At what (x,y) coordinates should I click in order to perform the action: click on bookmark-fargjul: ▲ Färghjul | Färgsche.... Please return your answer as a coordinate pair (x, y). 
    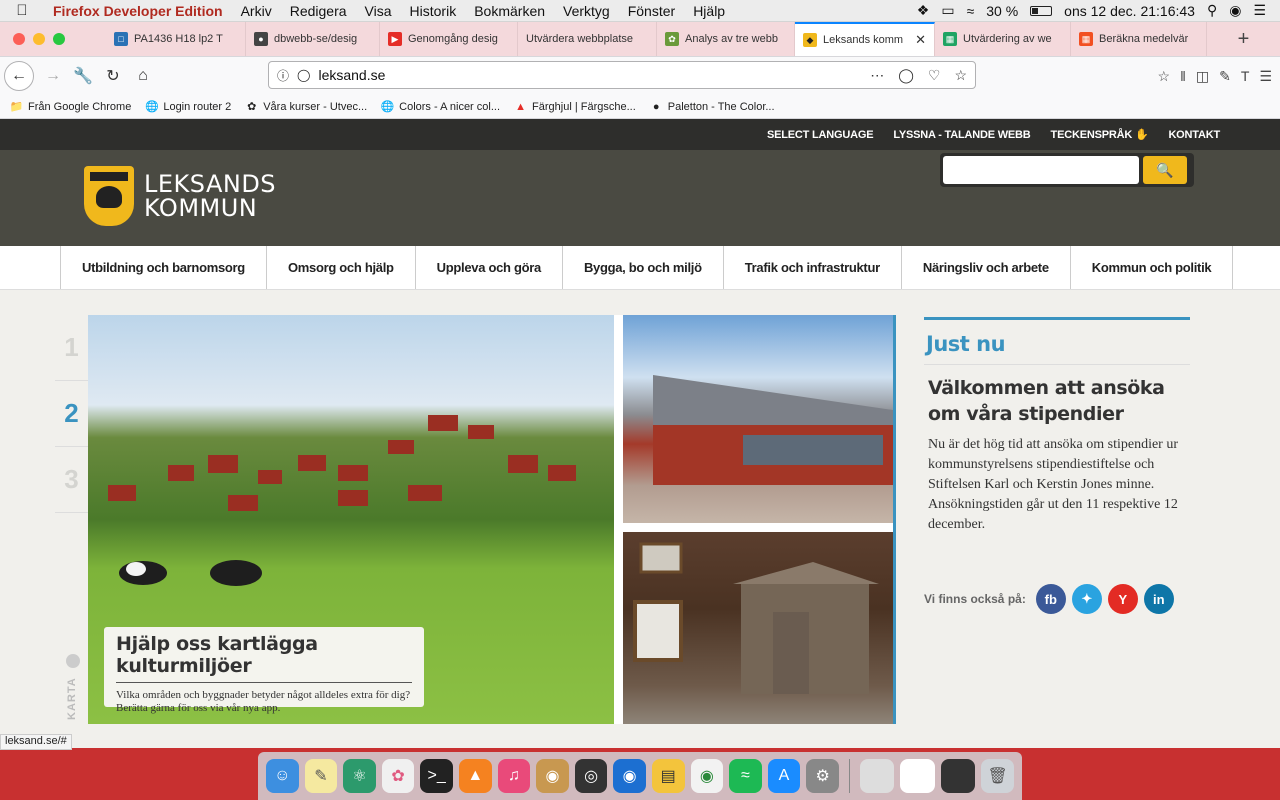
    Looking at the image, I should click on (575, 106).